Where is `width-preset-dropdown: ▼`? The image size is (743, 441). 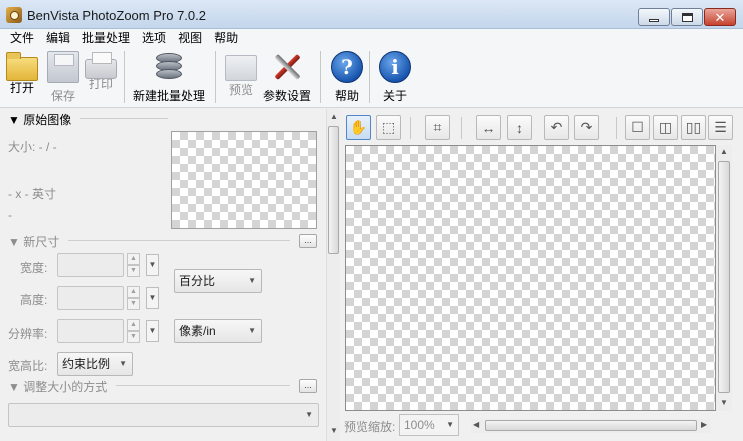 width-preset-dropdown: ▼ is located at coordinates (152, 265).